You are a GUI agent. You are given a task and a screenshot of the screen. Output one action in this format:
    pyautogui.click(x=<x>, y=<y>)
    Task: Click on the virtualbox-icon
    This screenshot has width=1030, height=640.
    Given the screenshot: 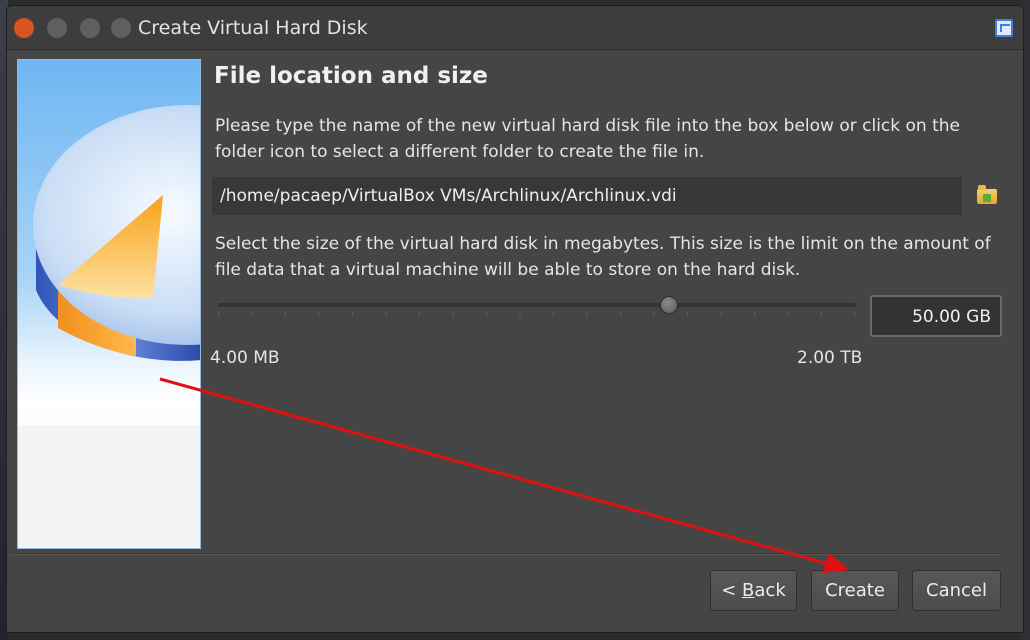 What is the action you would take?
    pyautogui.click(x=1004, y=28)
    